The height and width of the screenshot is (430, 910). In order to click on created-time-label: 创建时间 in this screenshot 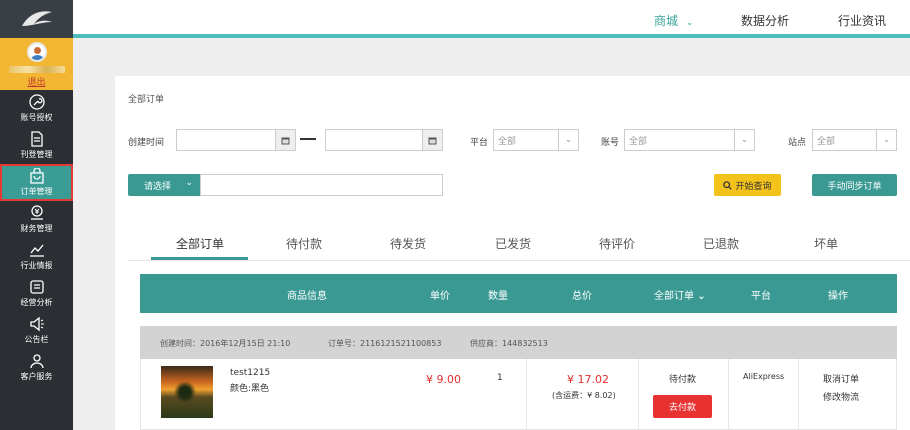, I will do `click(146, 143)`.